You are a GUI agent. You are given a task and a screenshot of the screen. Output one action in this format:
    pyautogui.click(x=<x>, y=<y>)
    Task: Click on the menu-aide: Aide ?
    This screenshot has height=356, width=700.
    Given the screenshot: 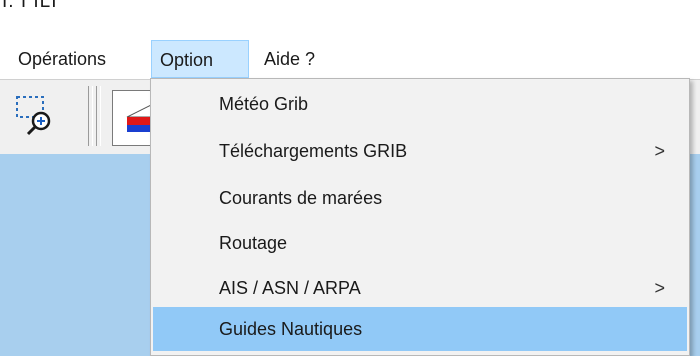 What is the action you would take?
    pyautogui.click(x=289, y=59)
    